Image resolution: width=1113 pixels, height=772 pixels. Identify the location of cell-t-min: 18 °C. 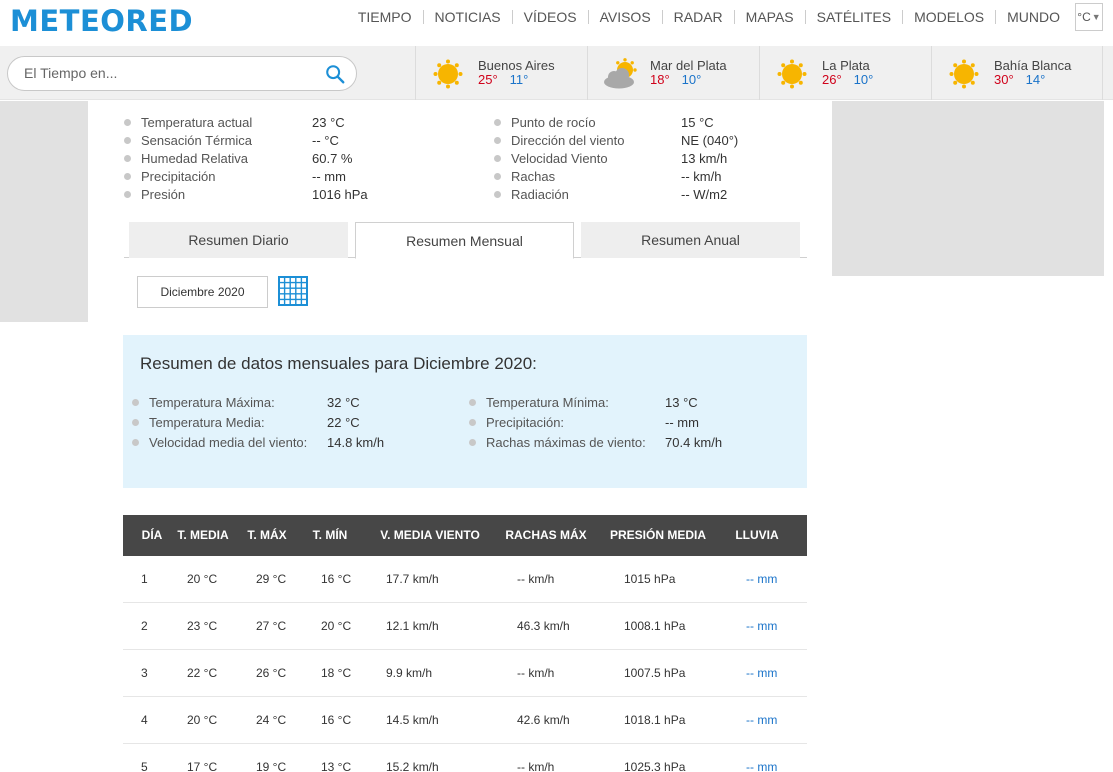
(336, 673).